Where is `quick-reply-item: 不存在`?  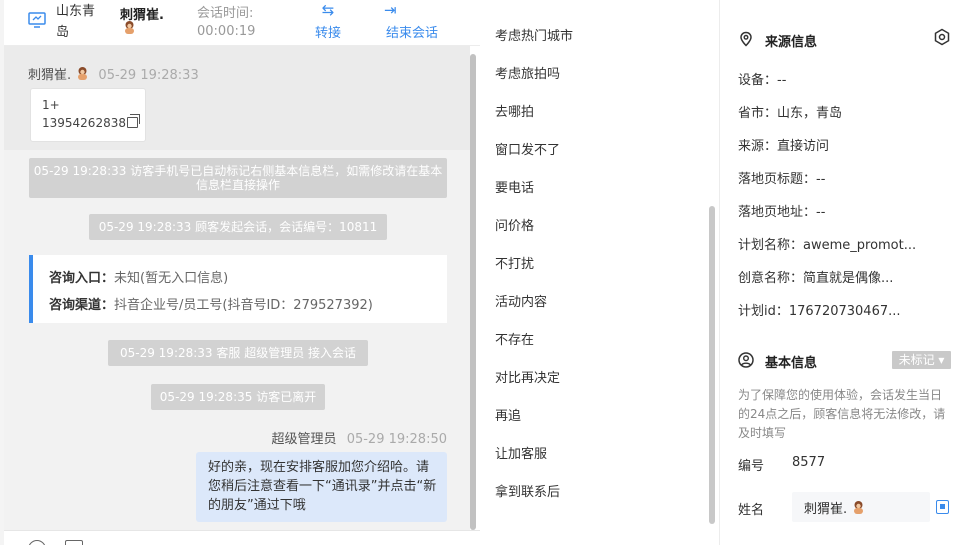
quick-reply-item: 不存在 is located at coordinates (514, 338).